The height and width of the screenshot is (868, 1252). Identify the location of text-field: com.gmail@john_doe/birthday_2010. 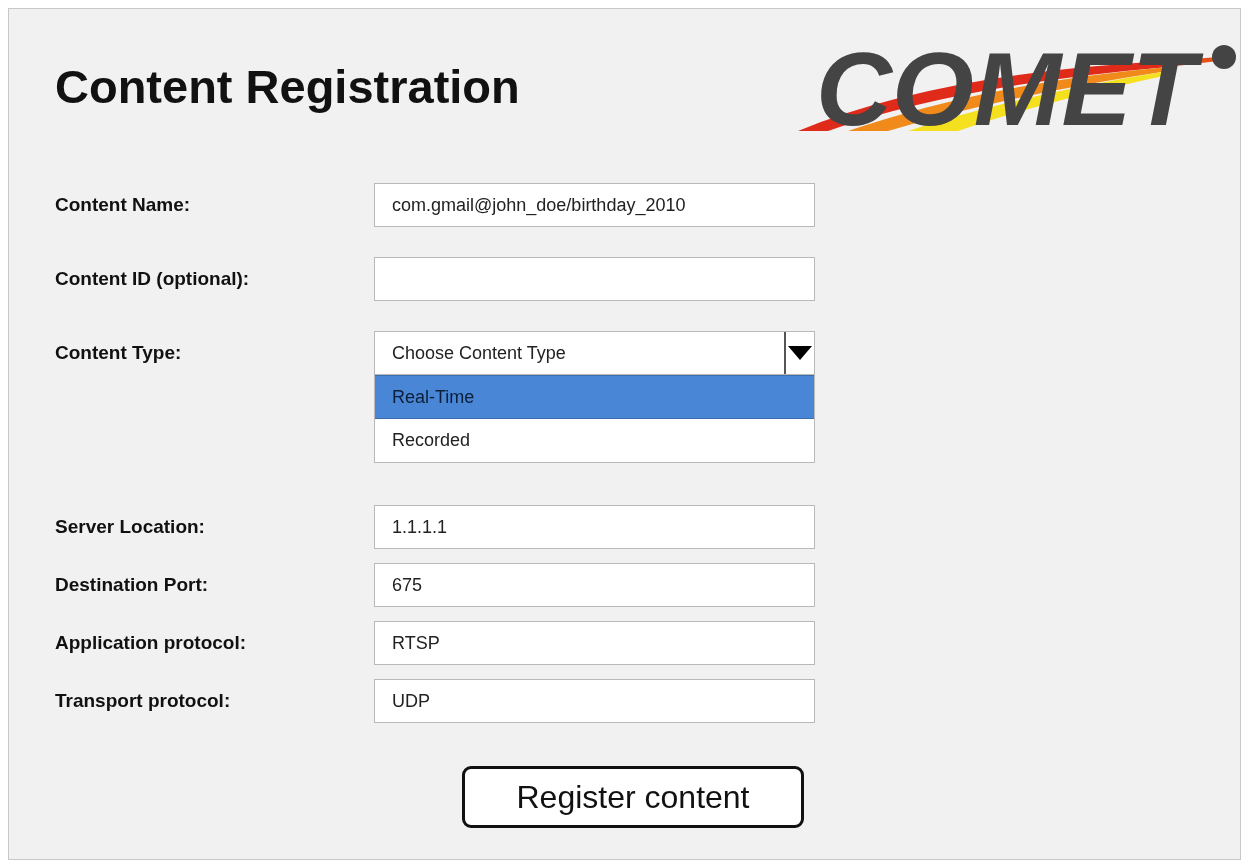
(594, 205).